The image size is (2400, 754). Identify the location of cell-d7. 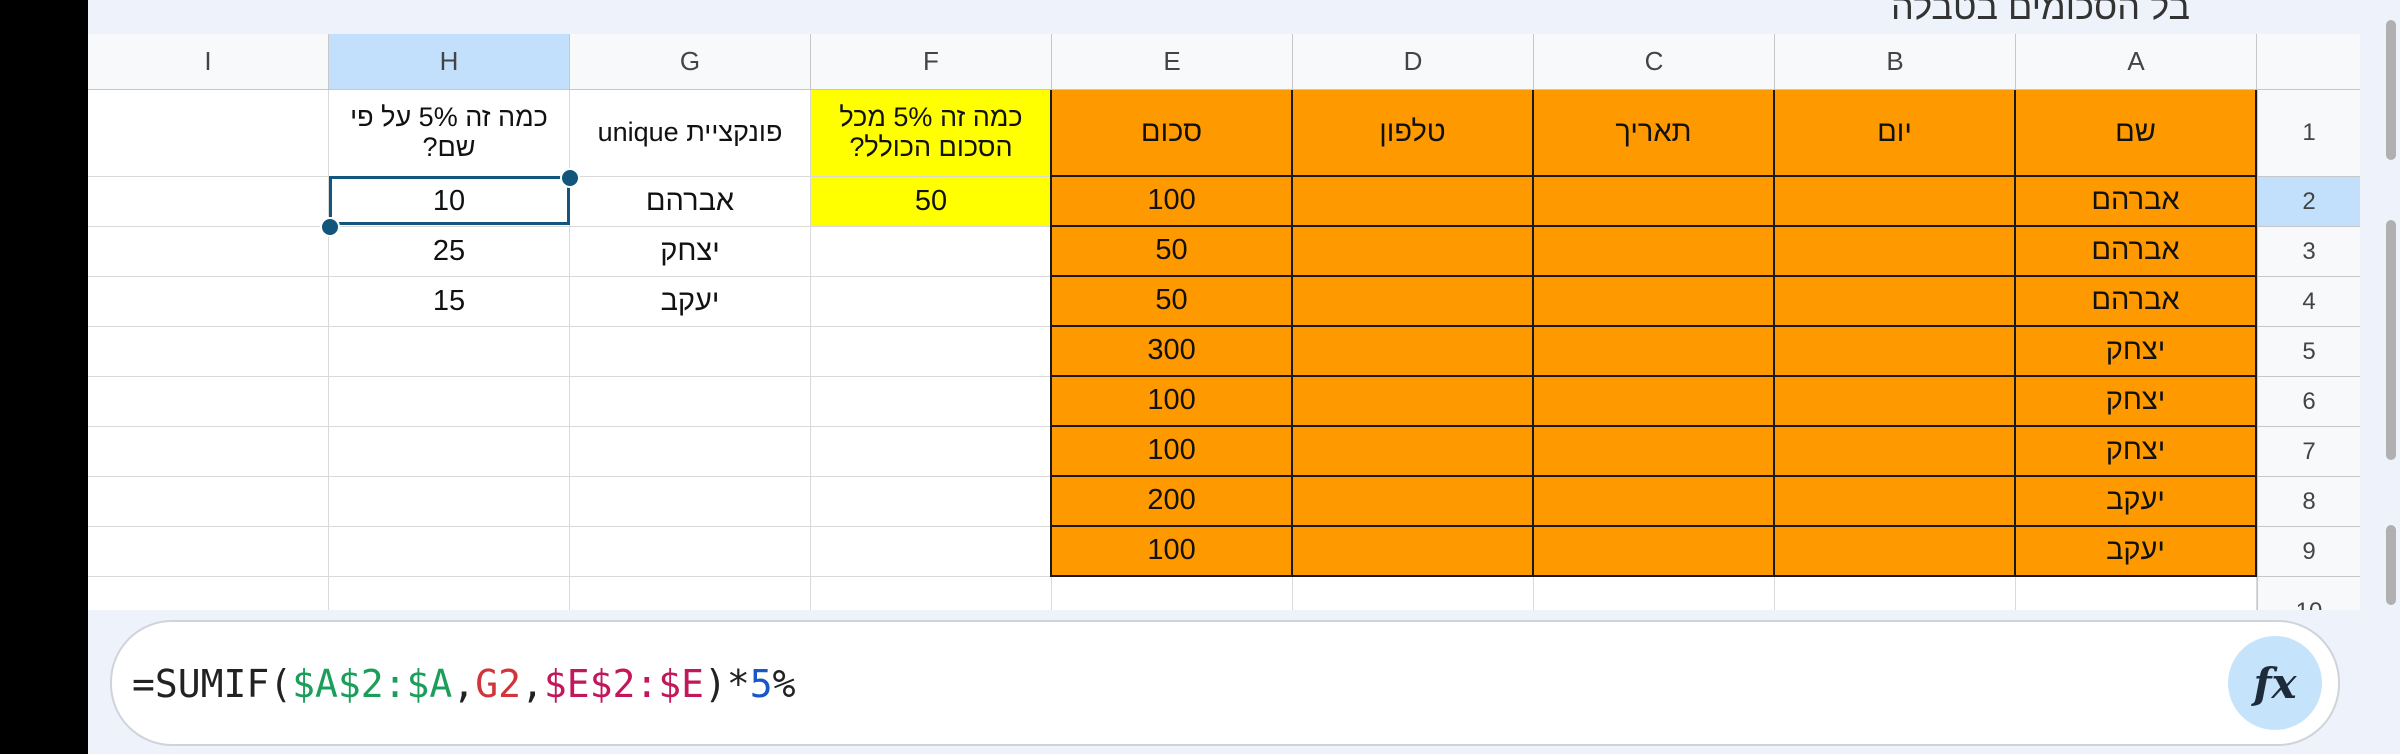
(1413, 452).